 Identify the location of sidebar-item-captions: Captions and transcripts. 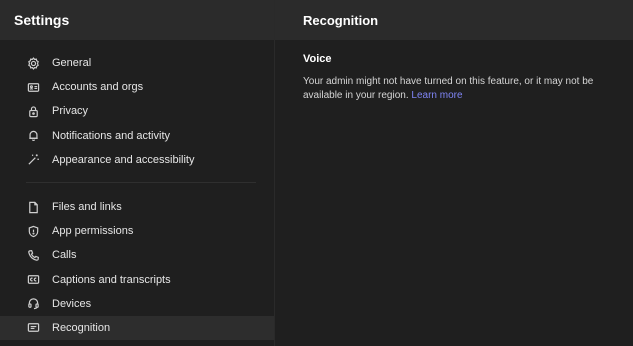
(137, 280).